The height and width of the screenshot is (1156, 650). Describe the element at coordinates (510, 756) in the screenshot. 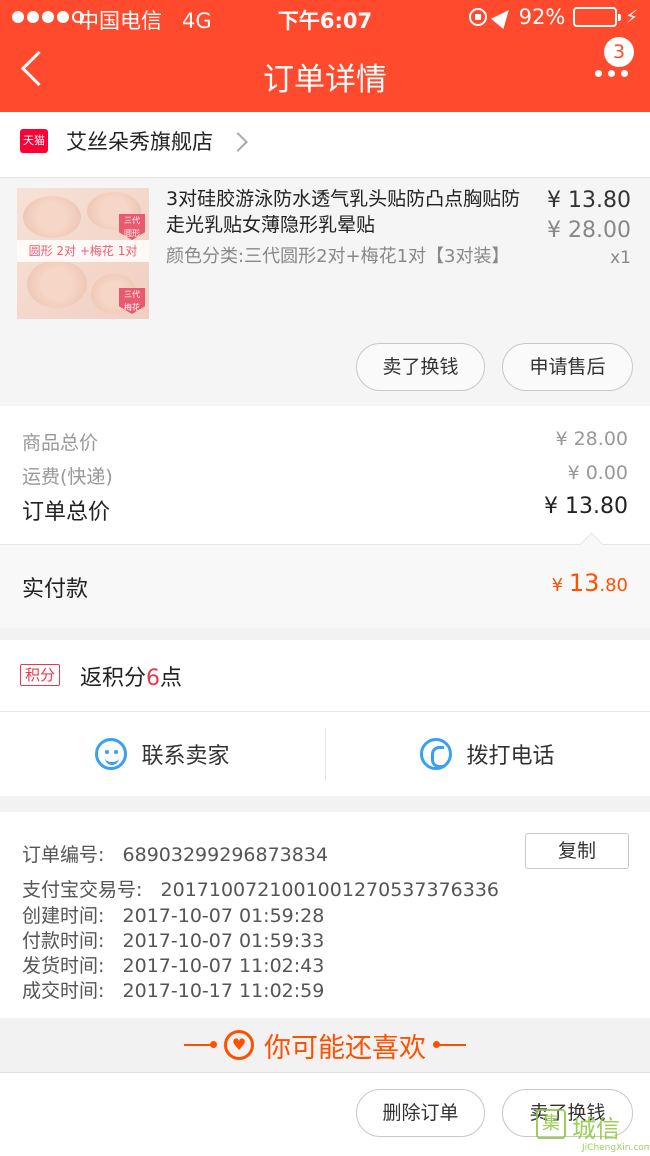

I see `call-label: 拨打电话` at that location.